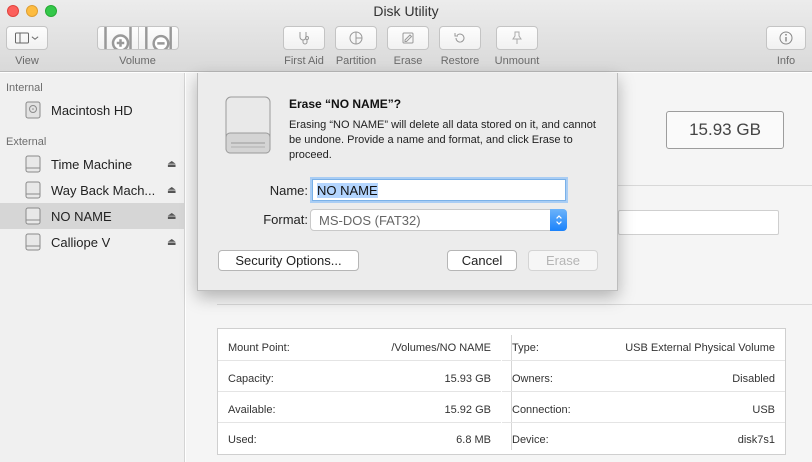 Image resolution: width=812 pixels, height=462 pixels. Describe the element at coordinates (304, 61) in the screenshot. I see `first-aid-label: First Aid` at that location.